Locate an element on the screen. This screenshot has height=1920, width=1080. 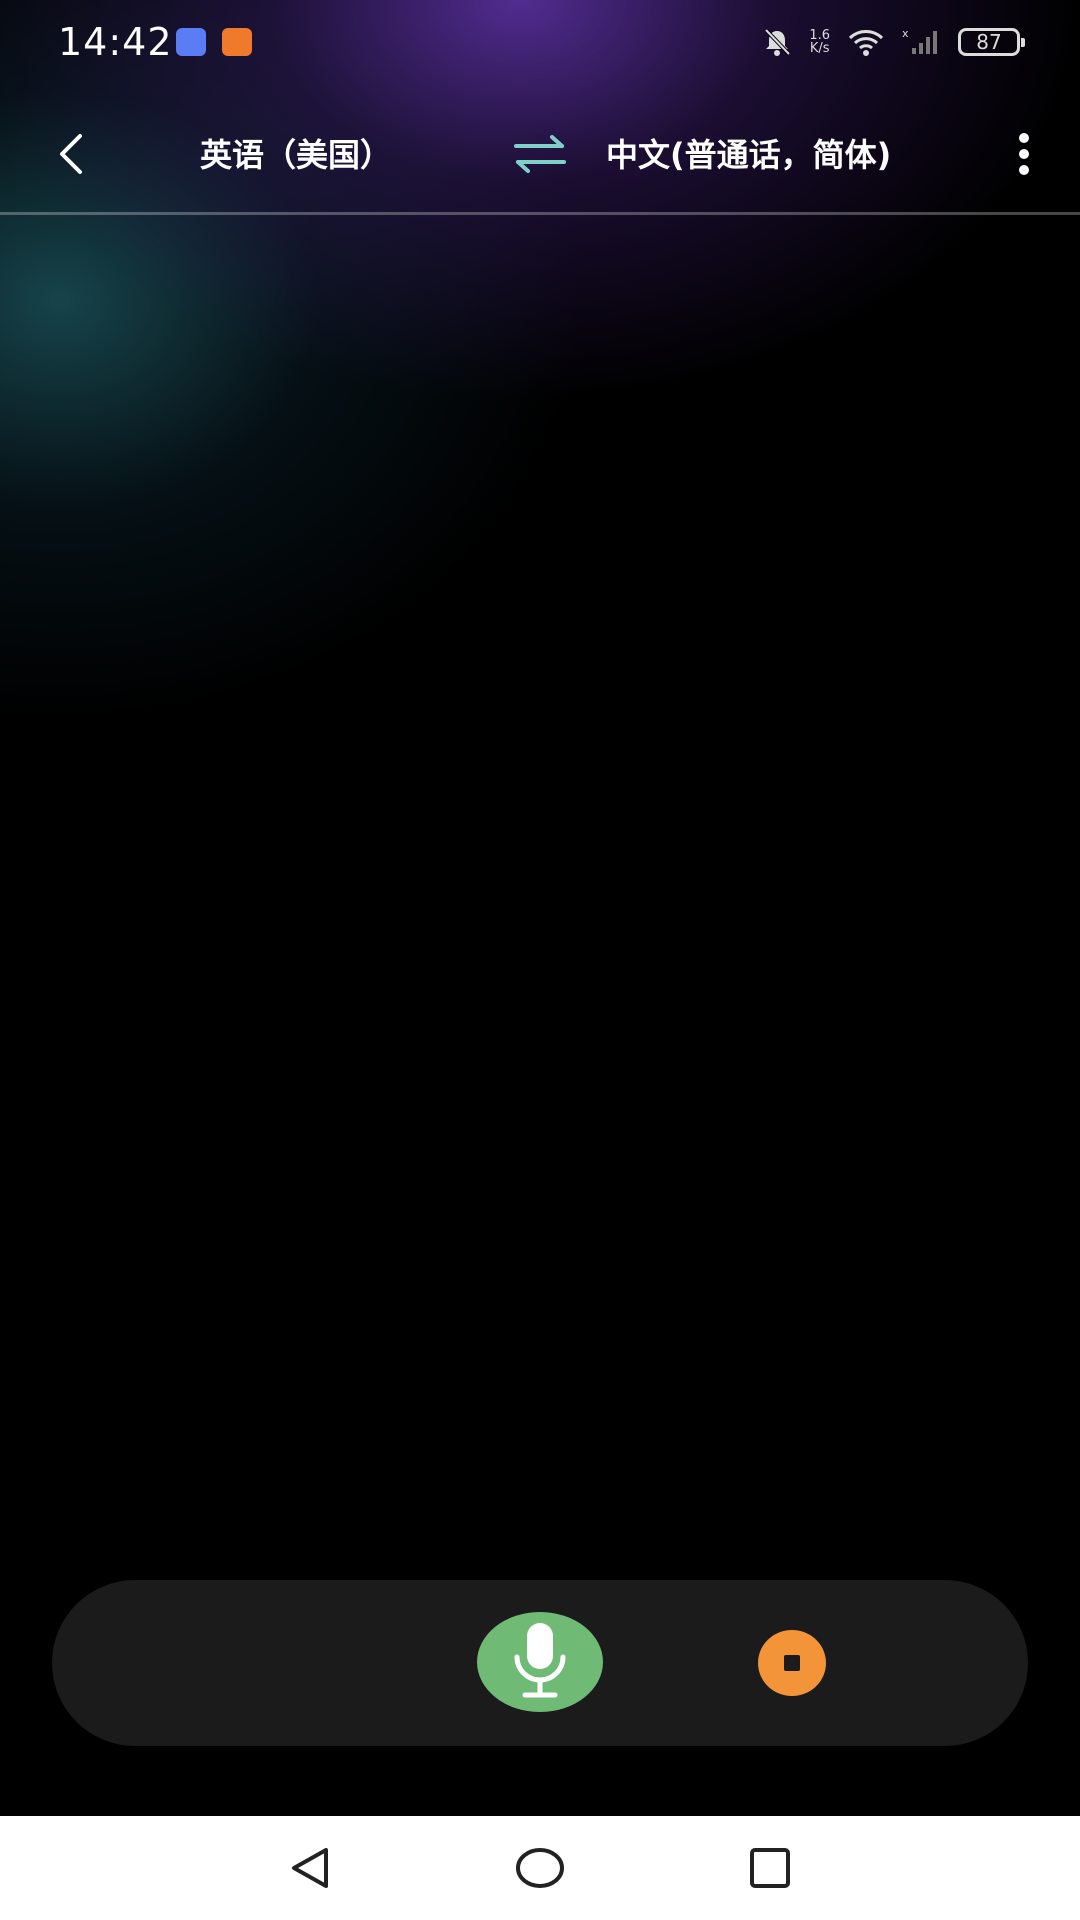
nav-home-icon is located at coordinates (540, 1868).